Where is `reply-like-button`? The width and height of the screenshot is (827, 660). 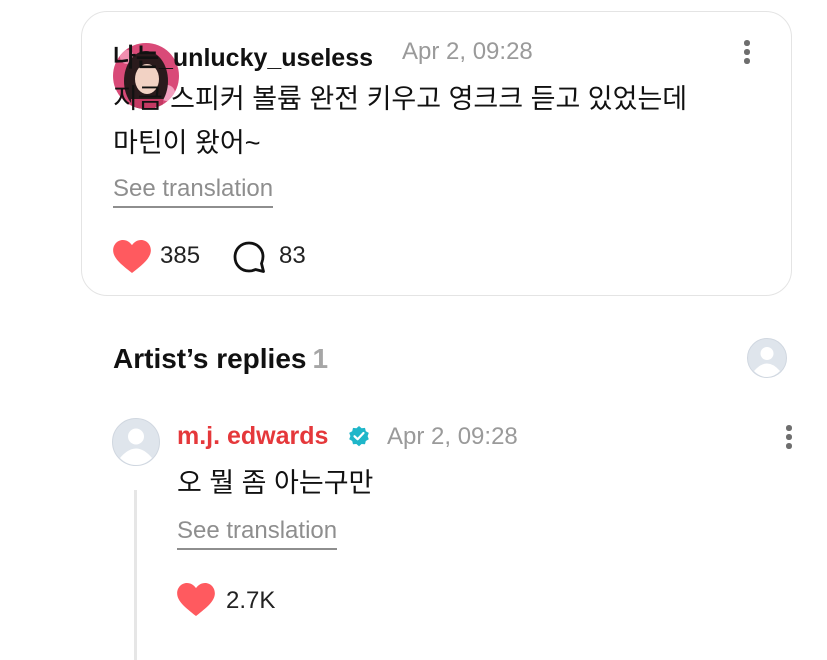 reply-like-button is located at coordinates (196, 599).